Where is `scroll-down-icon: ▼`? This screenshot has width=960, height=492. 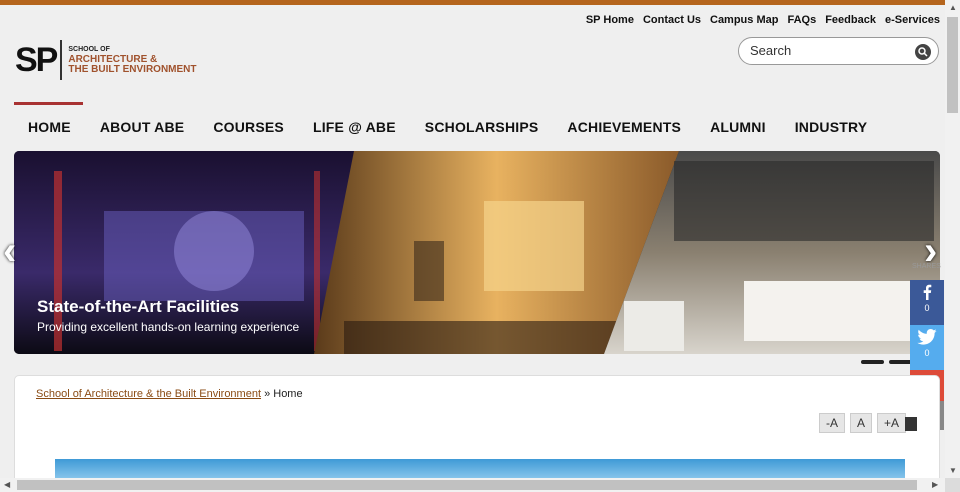 scroll-down-icon: ▼ is located at coordinates (953, 470).